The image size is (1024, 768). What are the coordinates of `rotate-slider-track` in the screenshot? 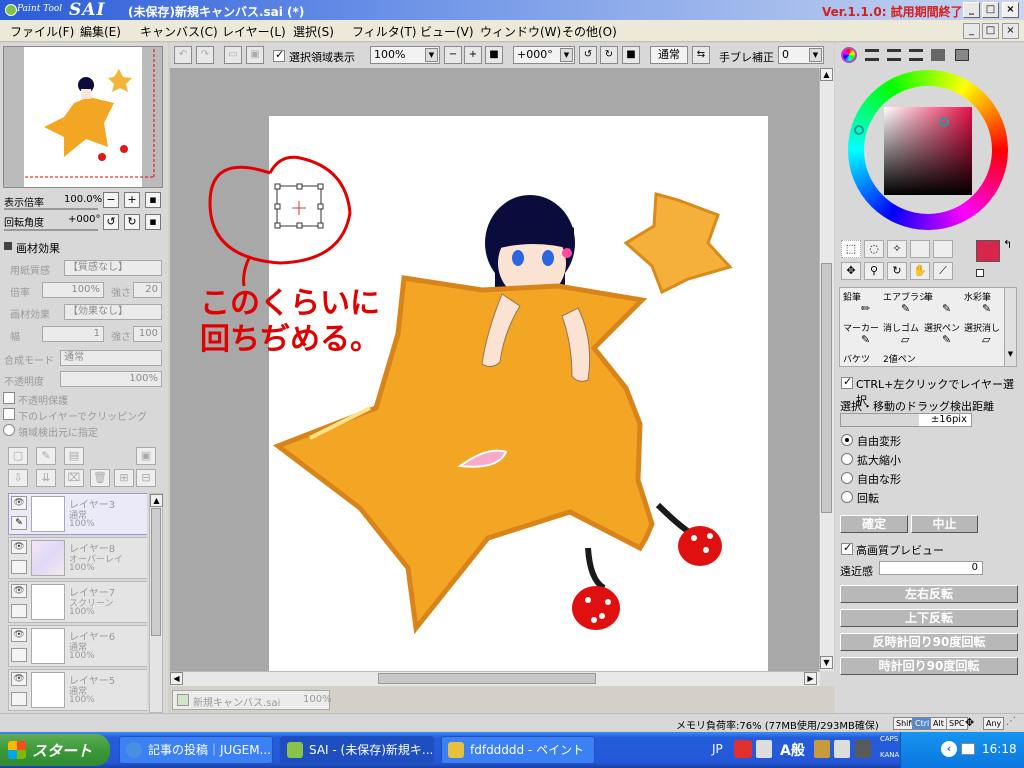 It's located at (51, 230).